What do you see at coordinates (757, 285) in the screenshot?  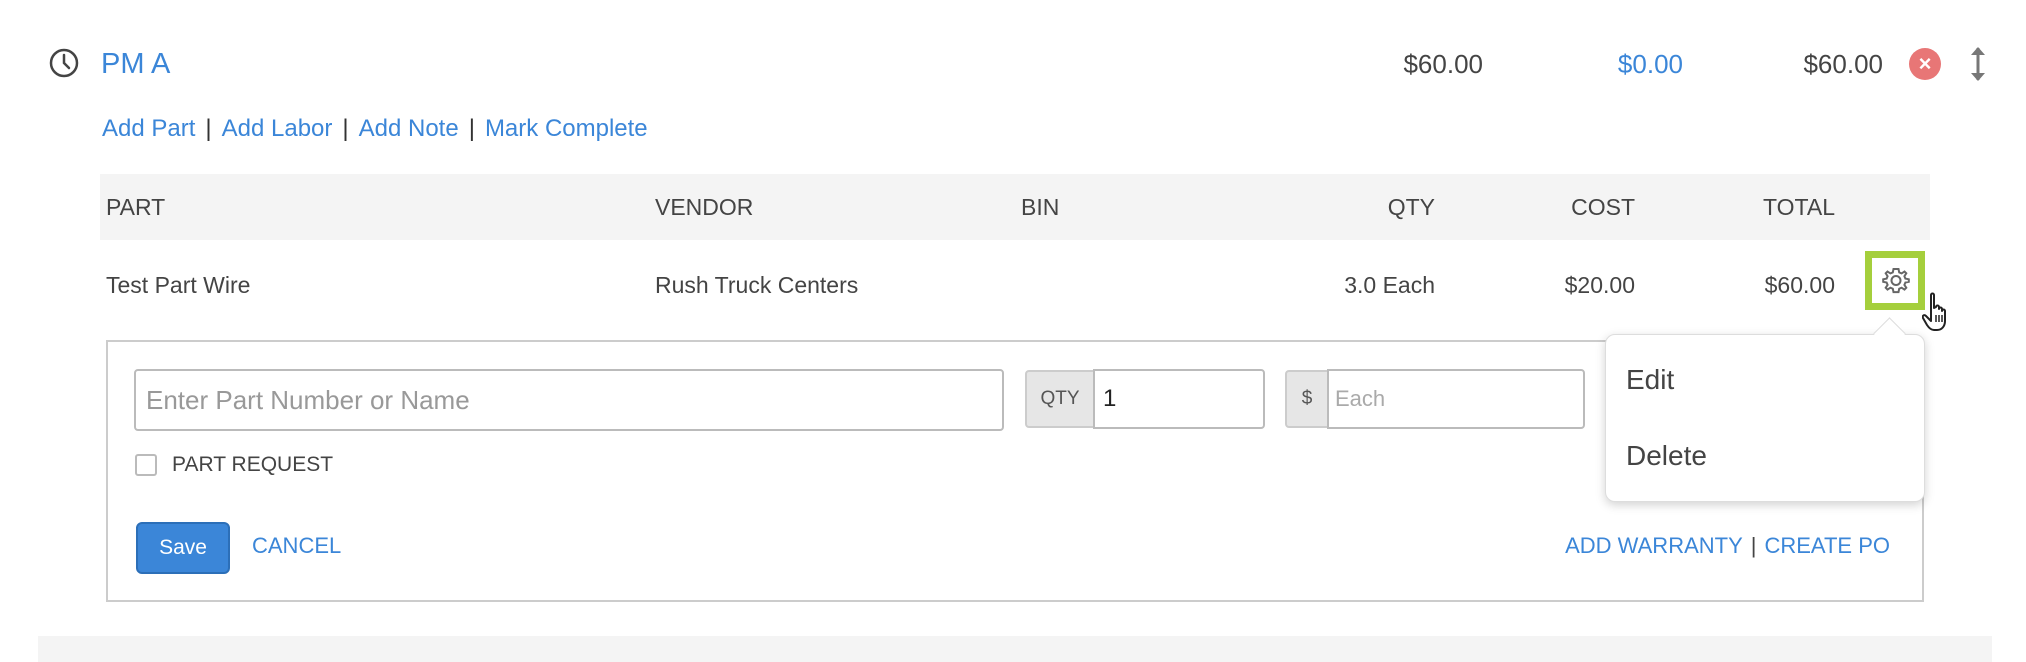 I see `cell-vendor: Rush Truck Centers` at bounding box center [757, 285].